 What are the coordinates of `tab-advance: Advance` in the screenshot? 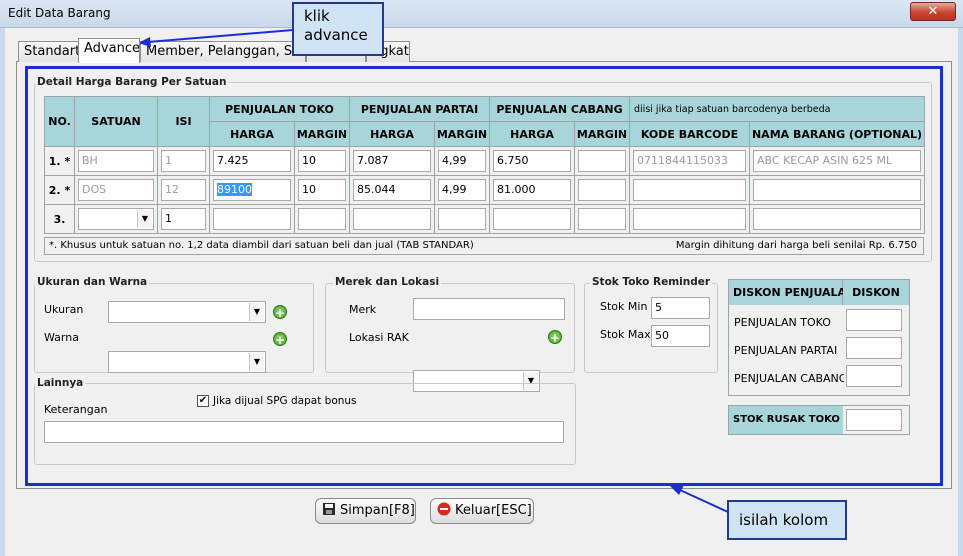 It's located at (109, 50).